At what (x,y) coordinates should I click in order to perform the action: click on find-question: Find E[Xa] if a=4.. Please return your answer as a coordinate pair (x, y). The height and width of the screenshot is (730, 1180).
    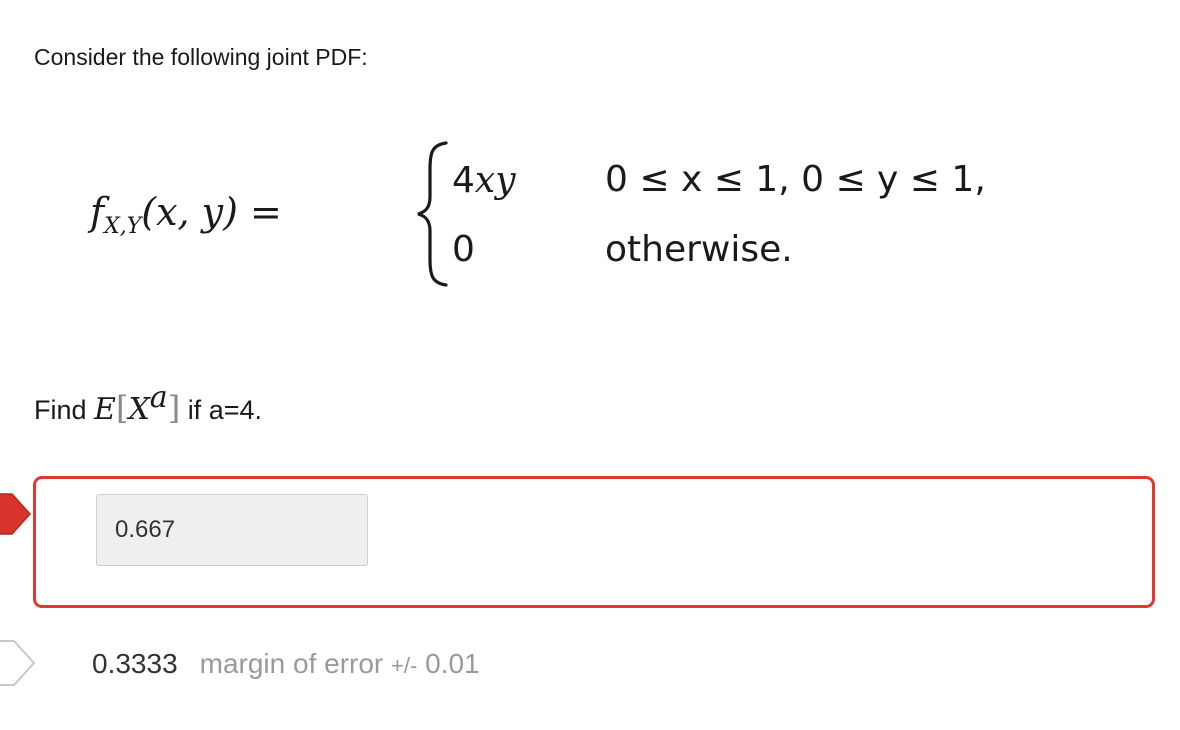
    Looking at the image, I should click on (148, 403).